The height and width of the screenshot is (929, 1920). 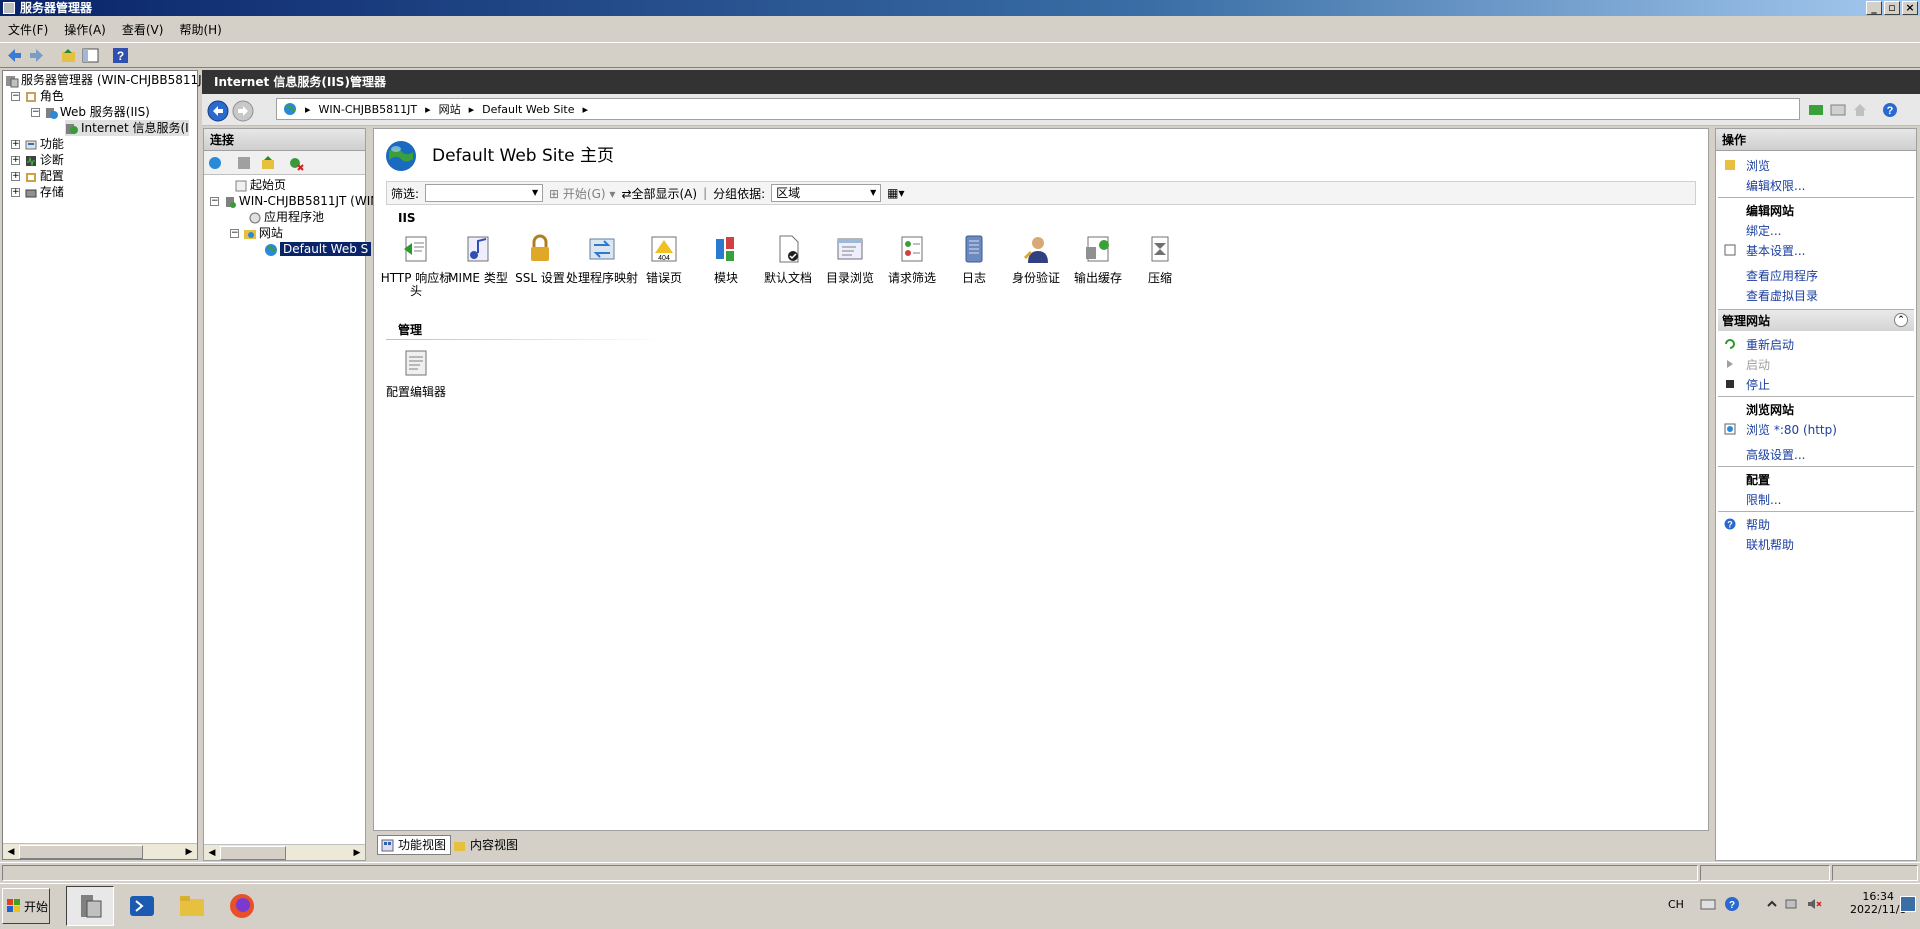 I want to click on show-hidden-icons-icon, so click(x=1772, y=904).